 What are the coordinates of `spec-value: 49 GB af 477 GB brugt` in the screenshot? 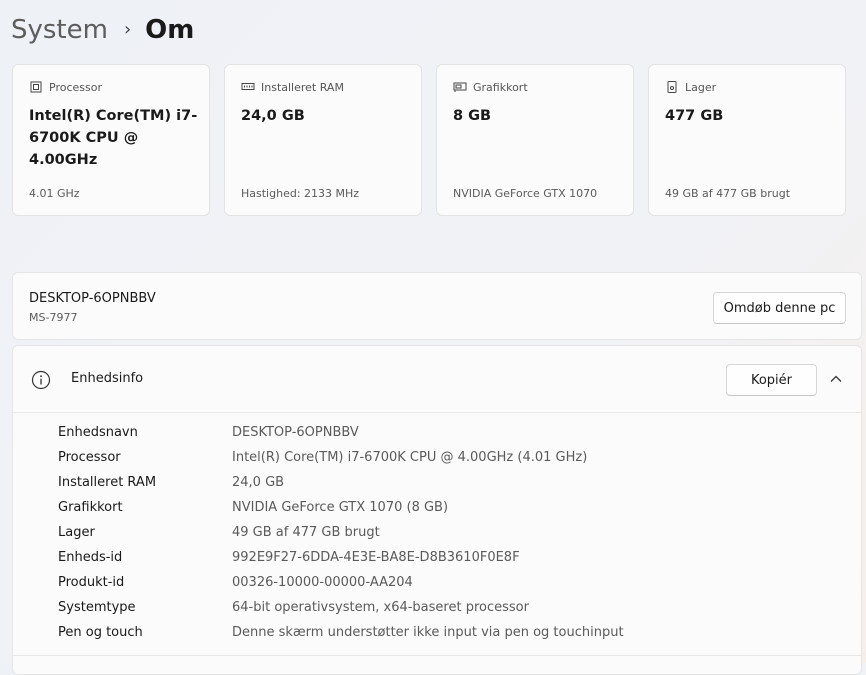 It's located at (306, 532).